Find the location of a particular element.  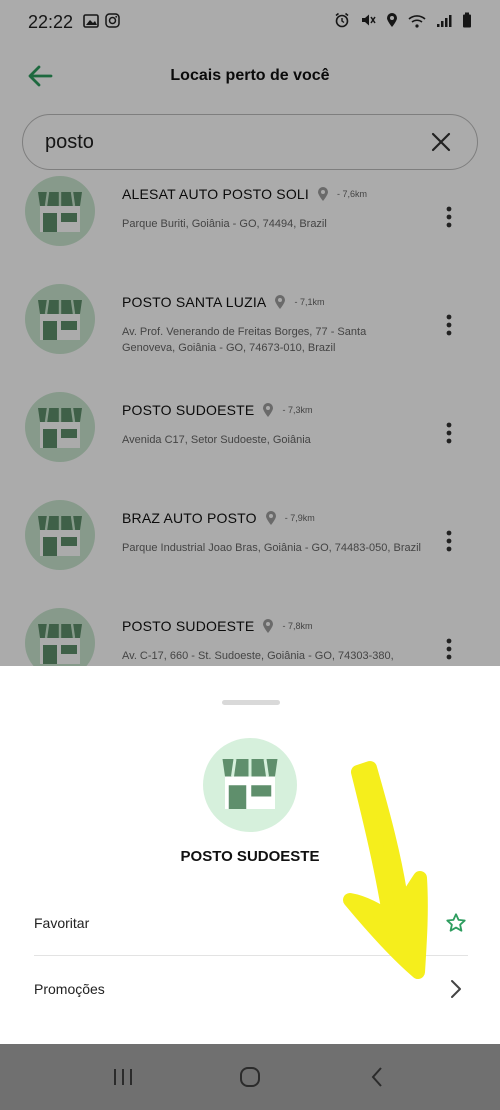

system-nav-bar is located at coordinates (250, 1077).